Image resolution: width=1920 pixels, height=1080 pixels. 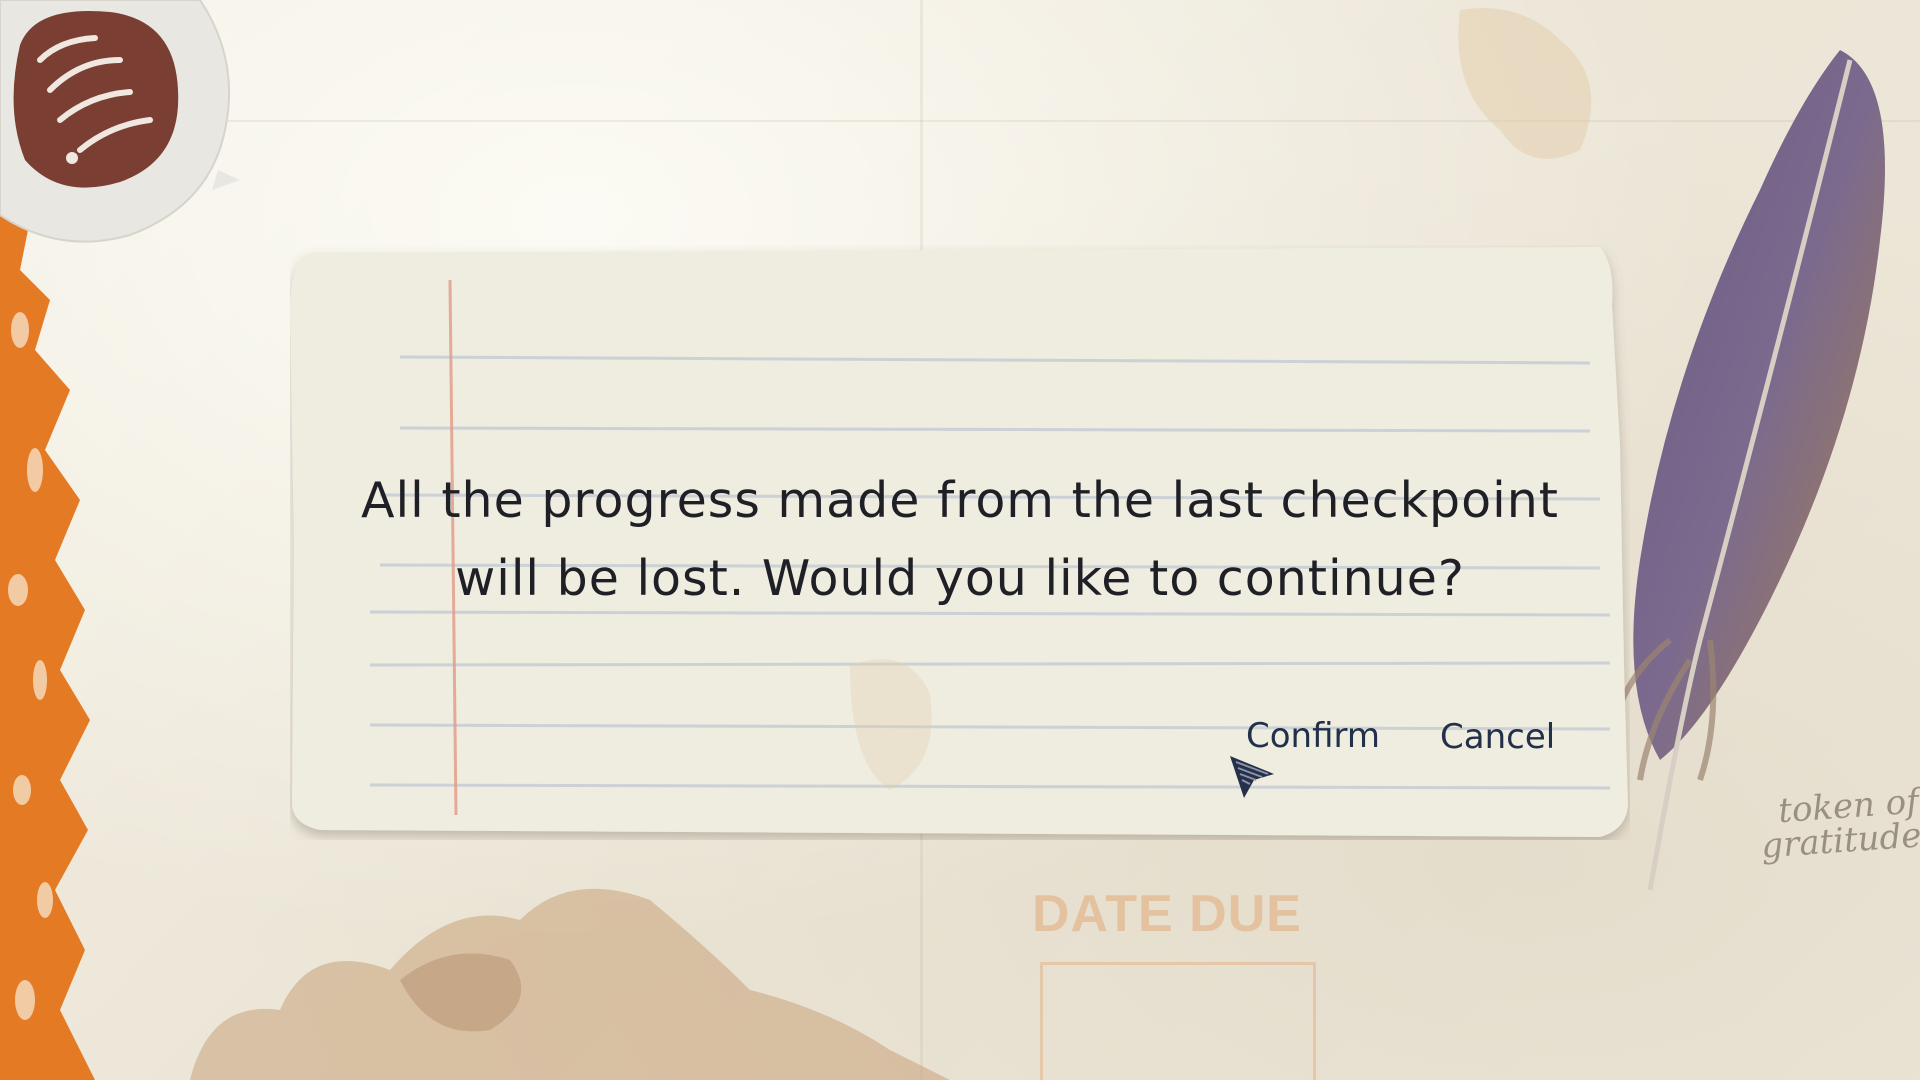 What do you see at coordinates (47, 645) in the screenshot?
I see `orange-ribbon-decoration` at bounding box center [47, 645].